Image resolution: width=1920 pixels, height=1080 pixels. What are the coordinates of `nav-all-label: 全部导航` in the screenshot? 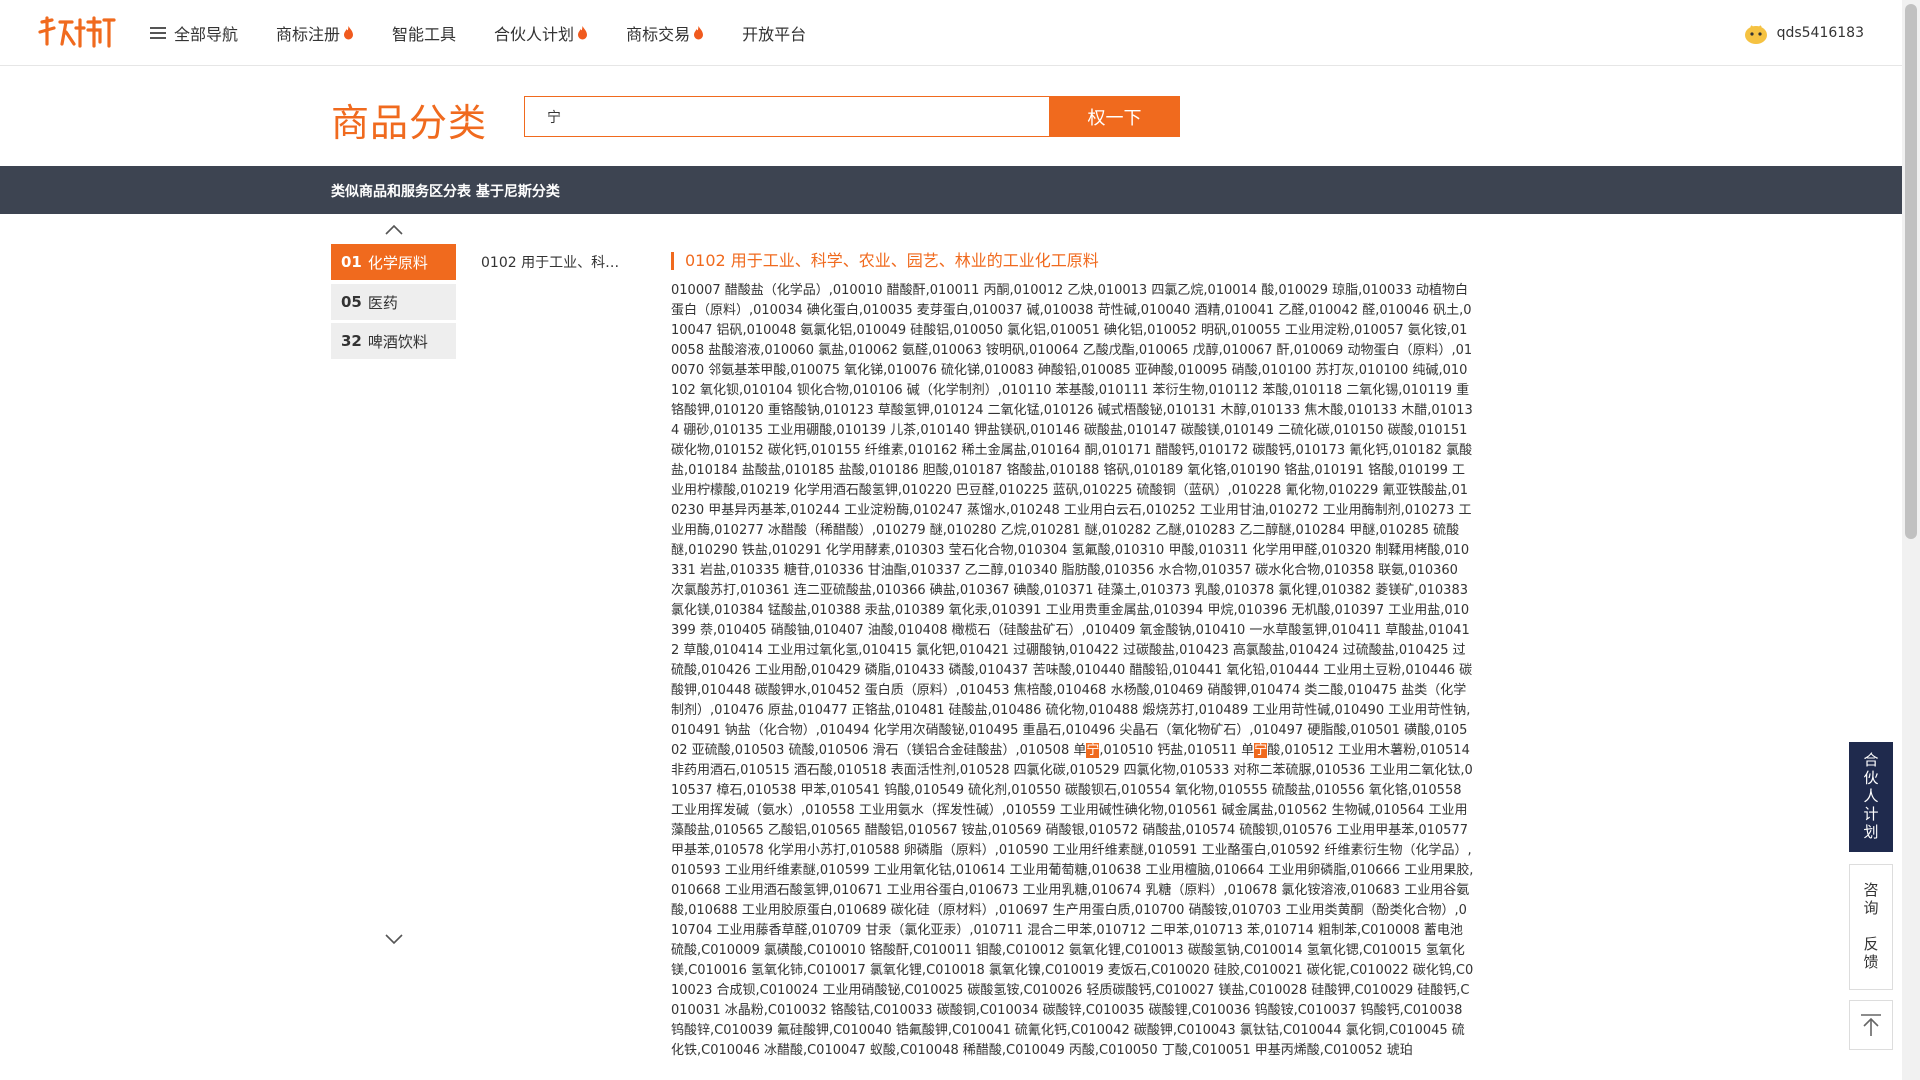 It's located at (206, 34).